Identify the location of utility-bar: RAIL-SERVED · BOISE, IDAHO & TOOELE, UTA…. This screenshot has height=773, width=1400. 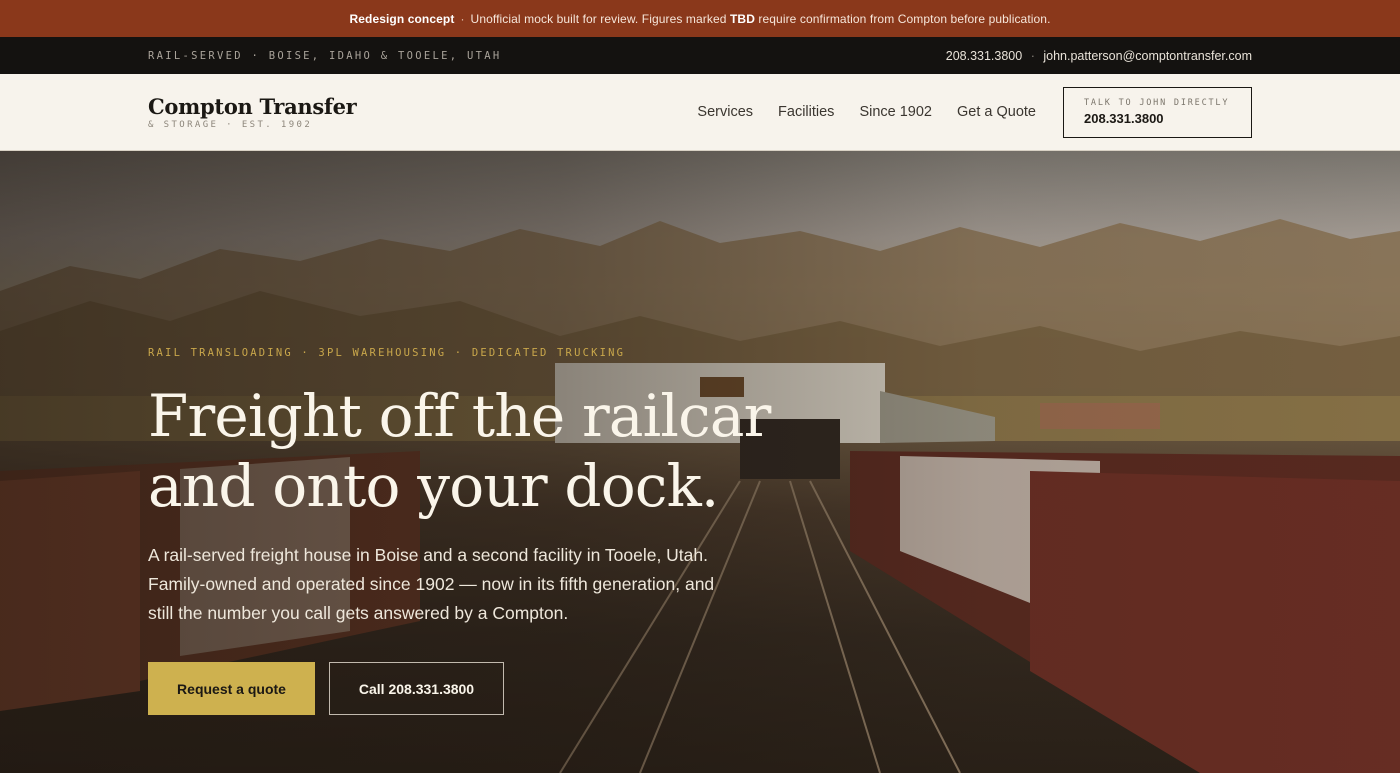
(700, 55).